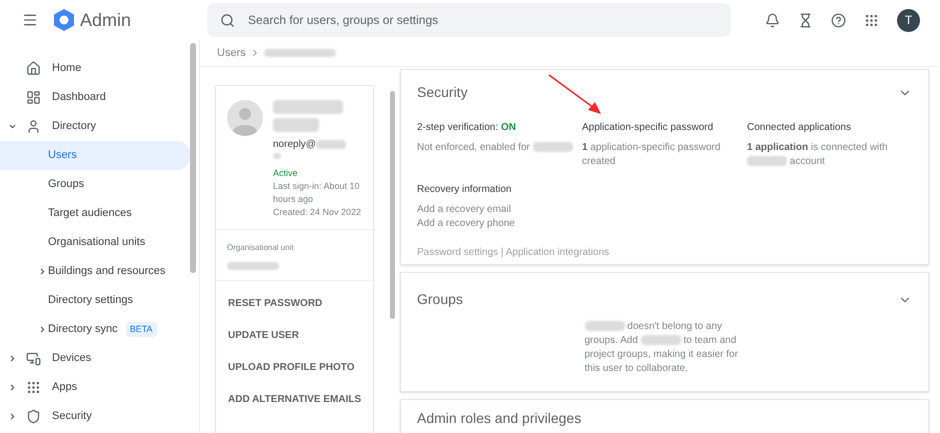  Describe the element at coordinates (231, 53) in the screenshot. I see `breadcrumb-link: Users` at that location.